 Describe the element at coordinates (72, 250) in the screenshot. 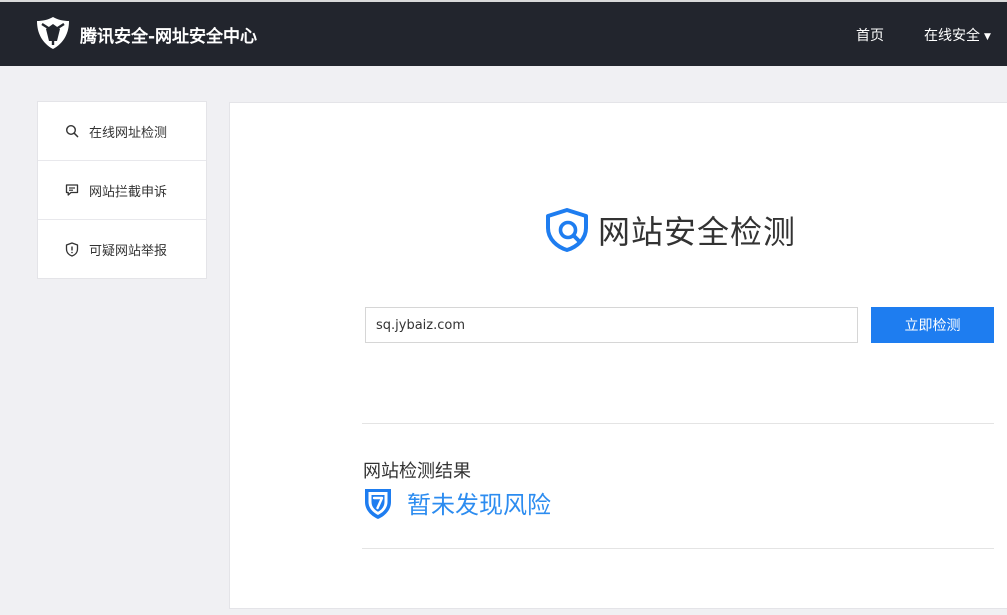

I see `shield-alert-icon` at that location.